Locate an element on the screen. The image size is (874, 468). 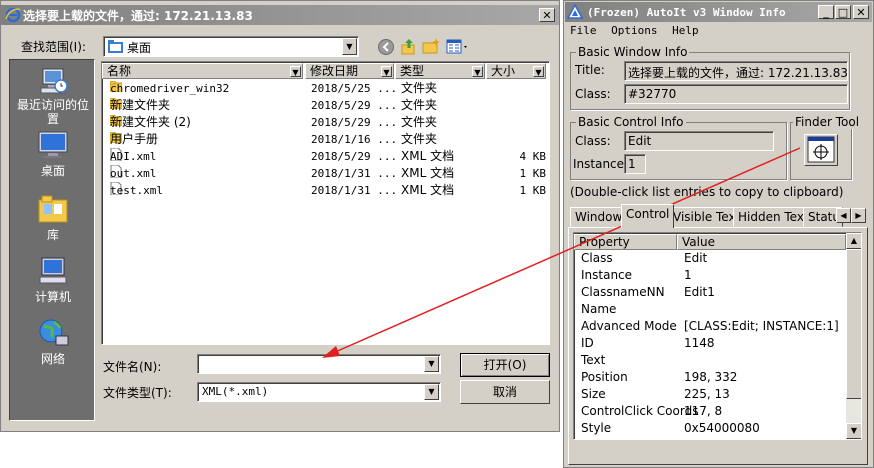
place-label: 网络 is located at coordinates (52, 359).